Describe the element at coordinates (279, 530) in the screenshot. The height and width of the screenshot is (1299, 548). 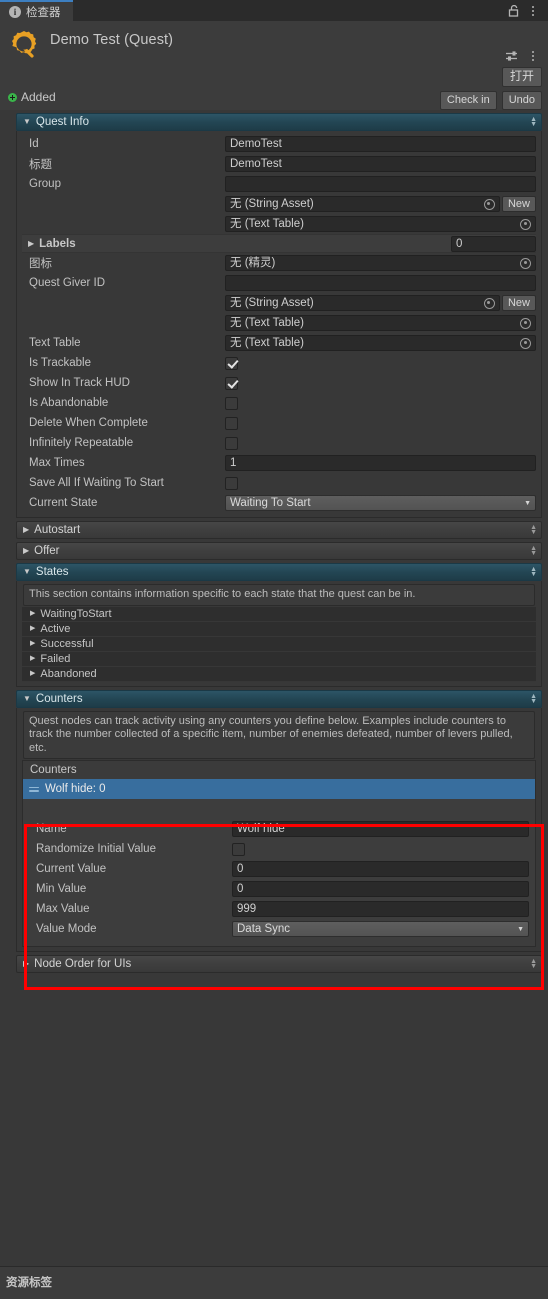
I see `section-header-autostart: ▶ Autostart ▲ ▼` at that location.